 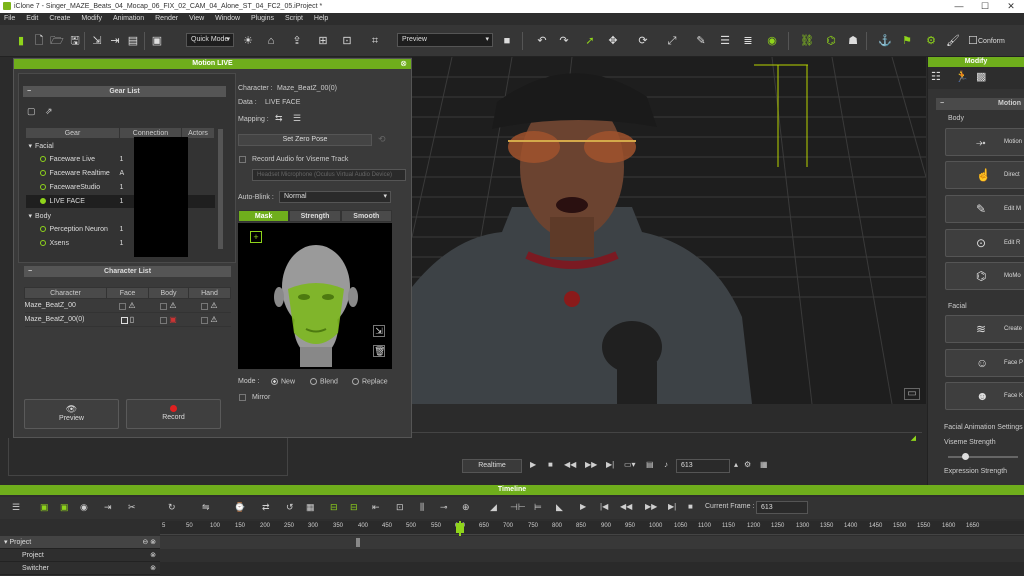 I want to click on project-sub-lane, so click(x=592, y=555).